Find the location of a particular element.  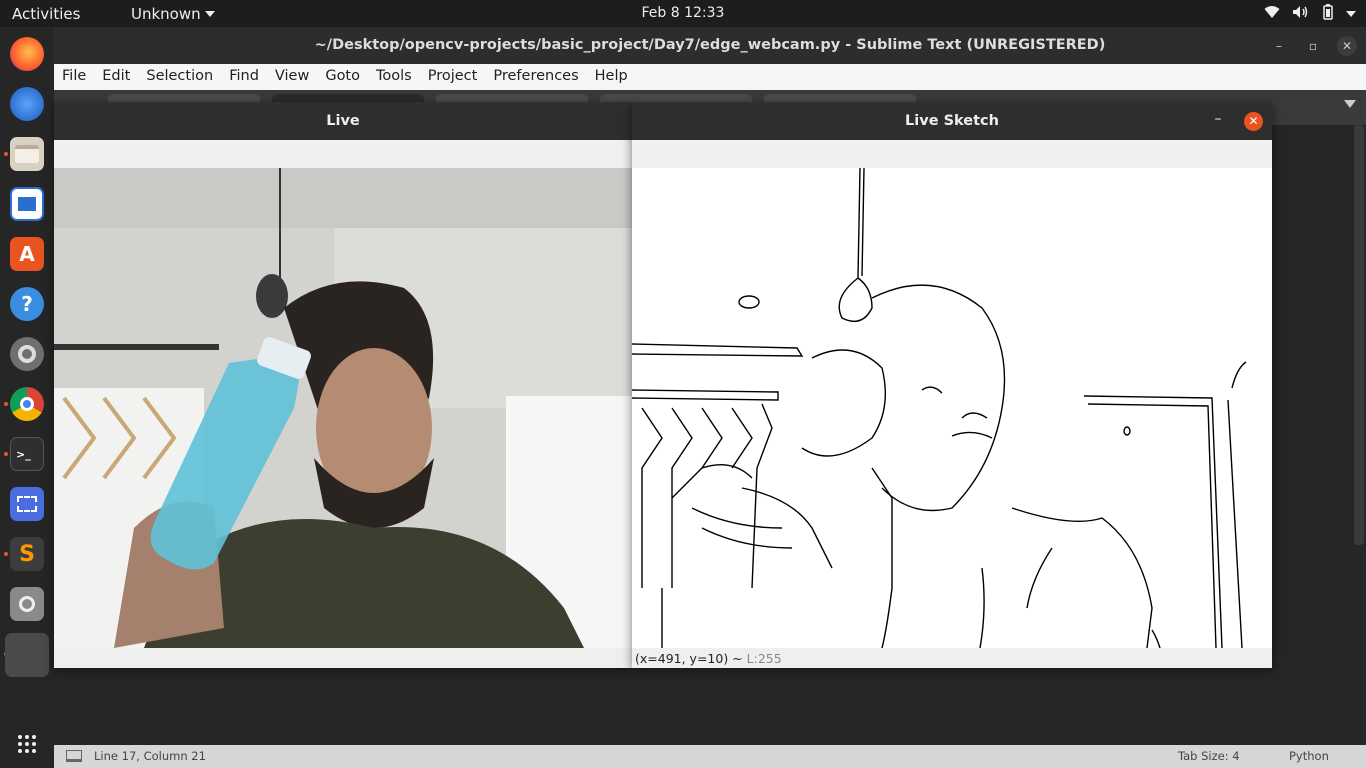

menu-preferences: Preferences is located at coordinates (535, 77).